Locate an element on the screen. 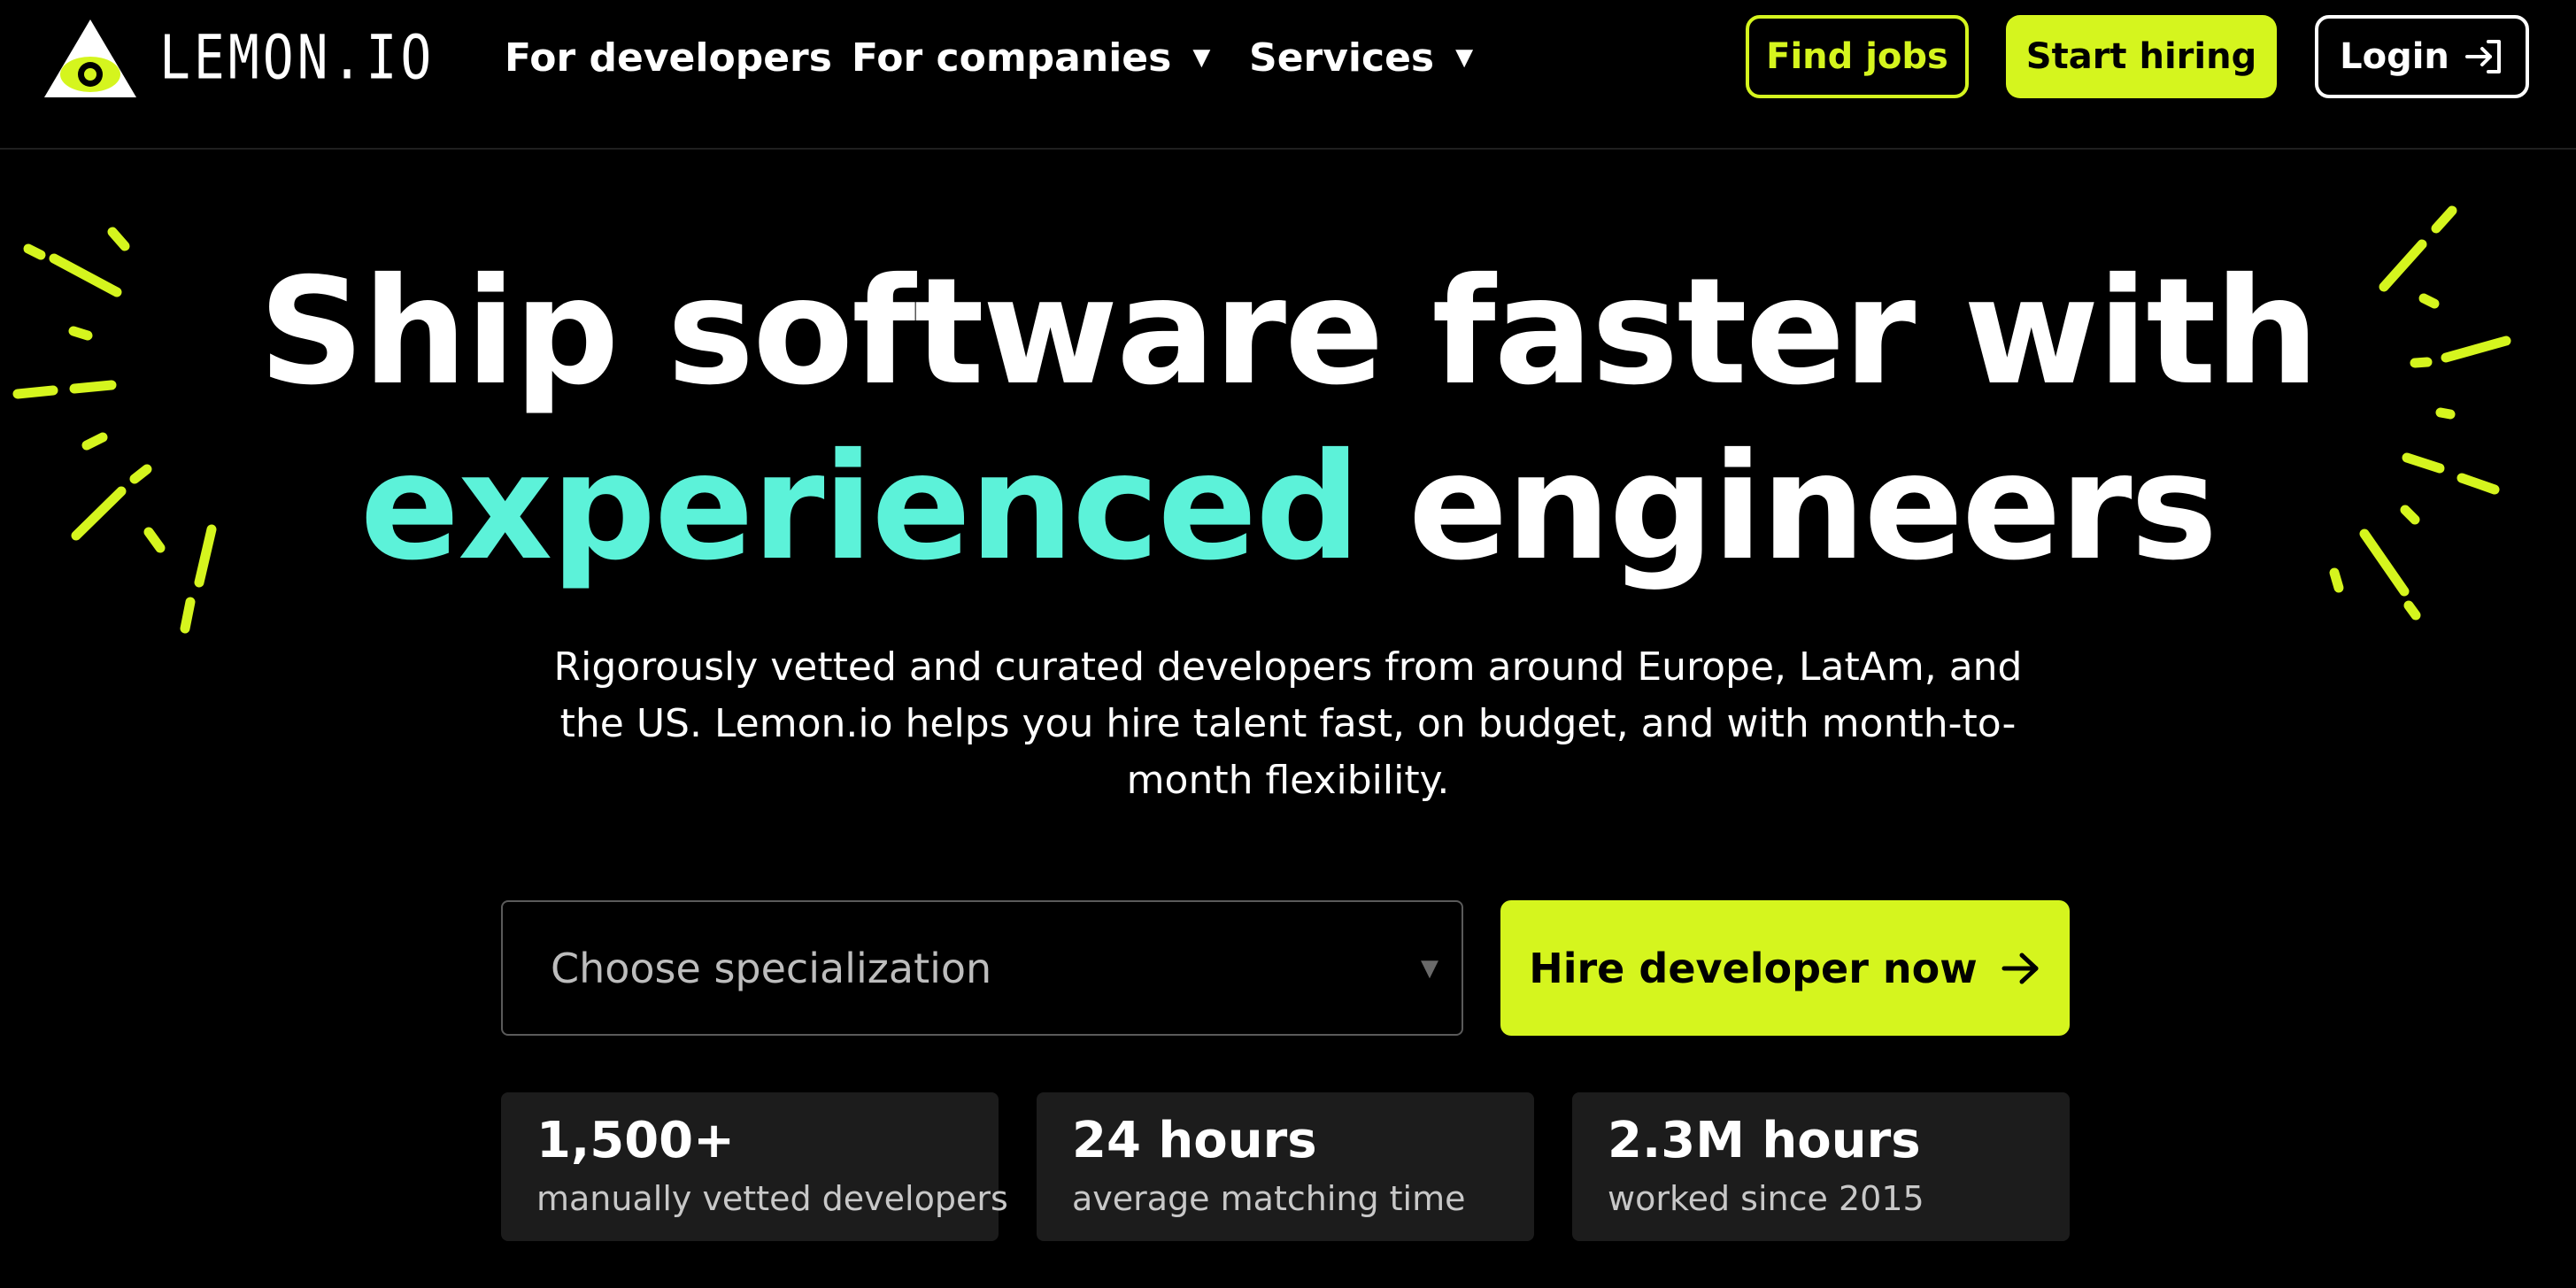 The image size is (2576, 1288). start-hiring-button: Start hiring is located at coordinates (2141, 56).